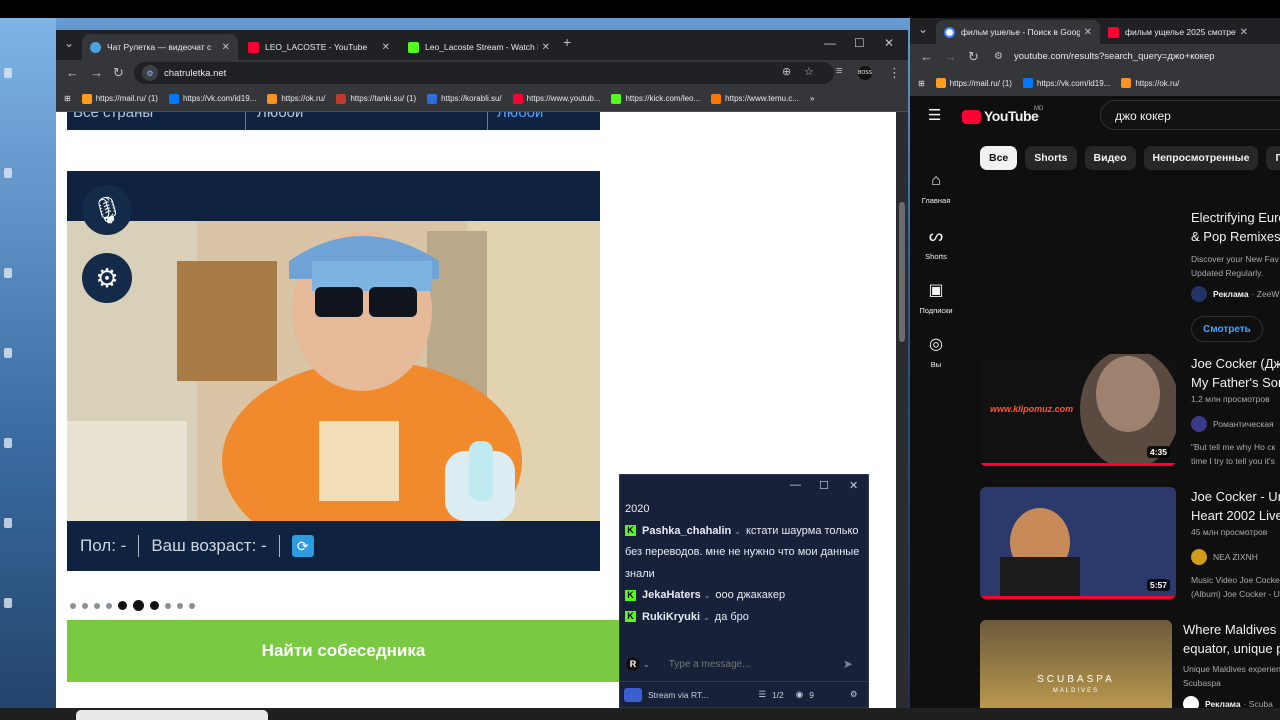 The height and width of the screenshot is (720, 1280). I want to click on chat-username: JekaHaters, so click(671, 595).